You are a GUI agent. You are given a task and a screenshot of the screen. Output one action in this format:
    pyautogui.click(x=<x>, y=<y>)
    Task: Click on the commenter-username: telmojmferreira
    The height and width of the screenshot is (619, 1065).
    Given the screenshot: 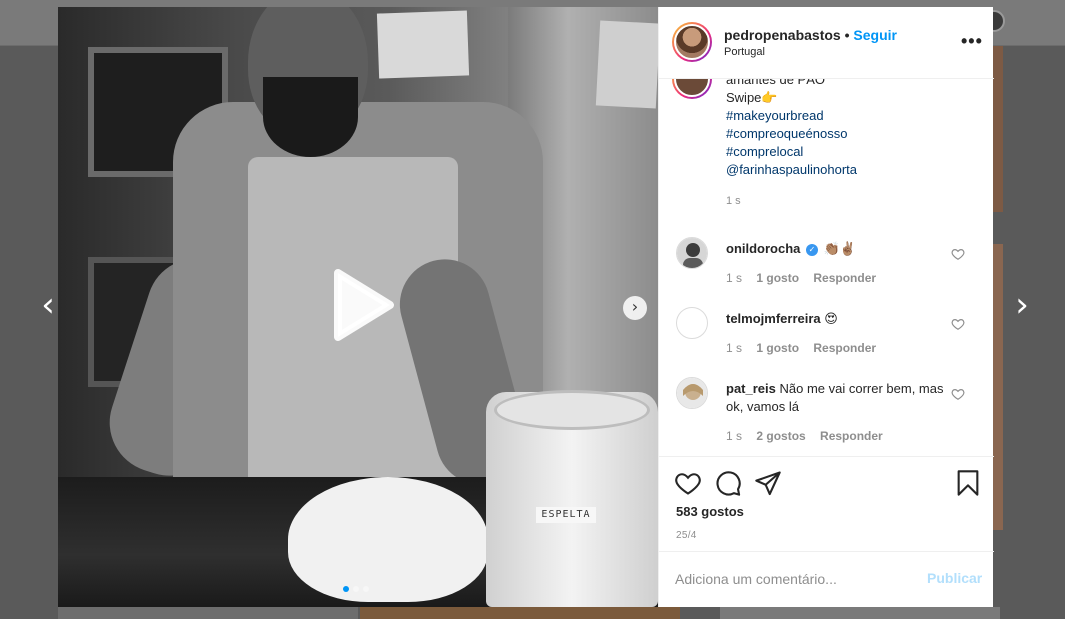 What is the action you would take?
    pyautogui.click(x=773, y=318)
    